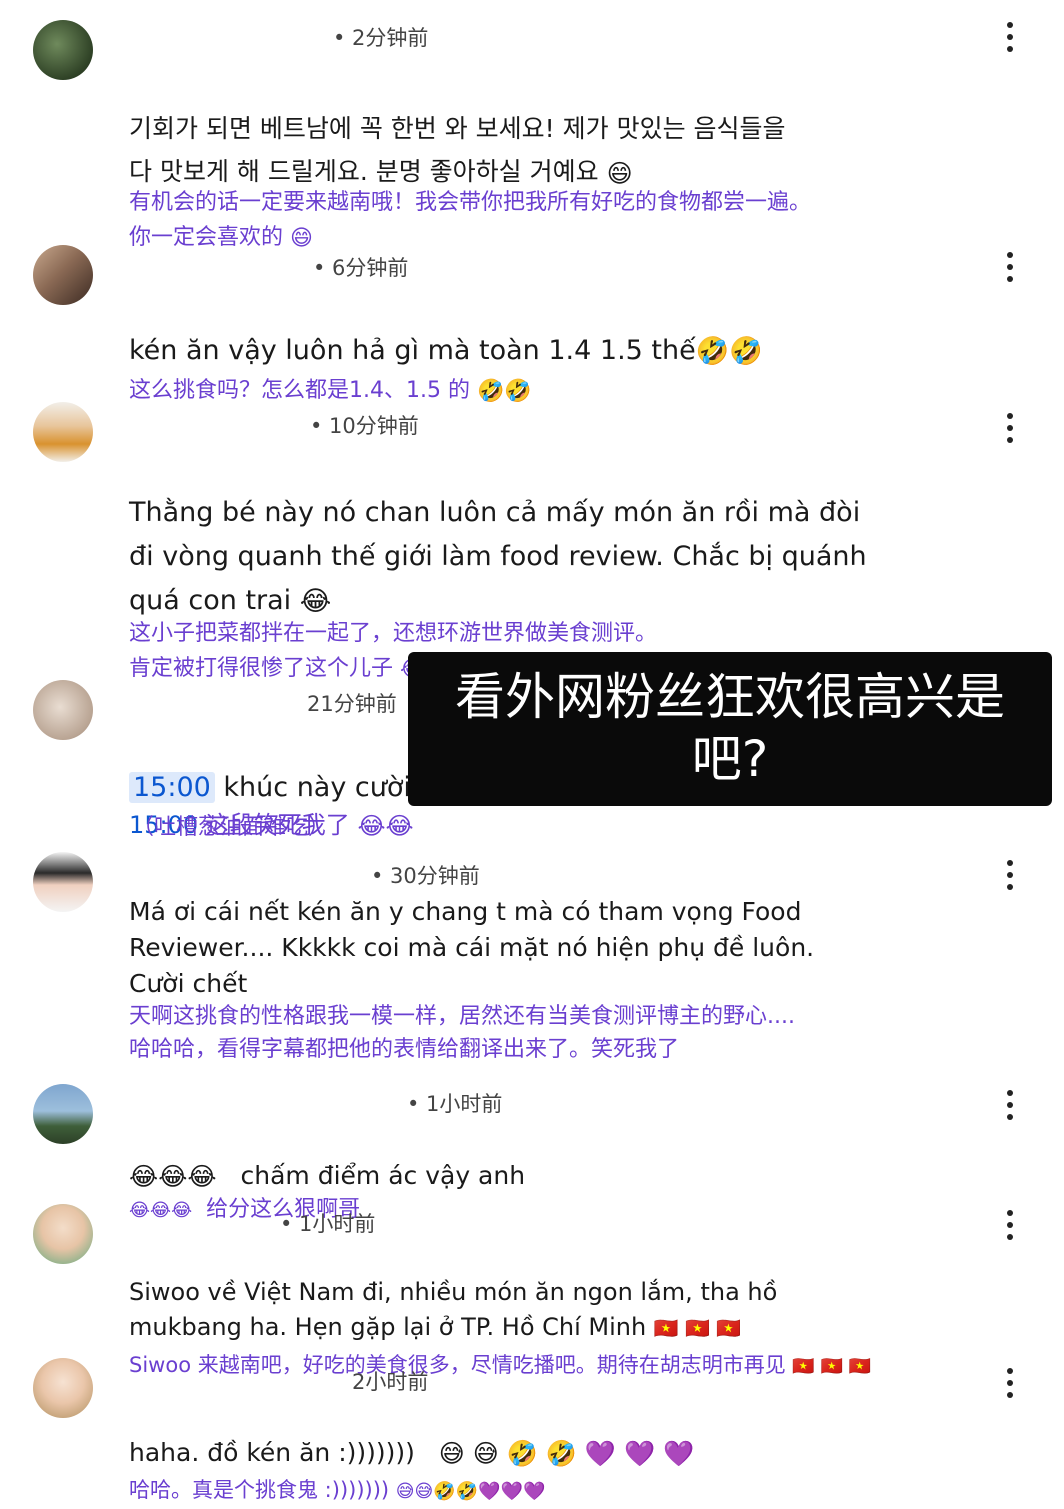 This screenshot has width=1064, height=1509. What do you see at coordinates (539, 1473) in the screenshot?
I see `comment-translation: 哈哈。真是个挑食鬼 :))))))) 😅😅🤣🤣💜💜💜` at bounding box center [539, 1473].